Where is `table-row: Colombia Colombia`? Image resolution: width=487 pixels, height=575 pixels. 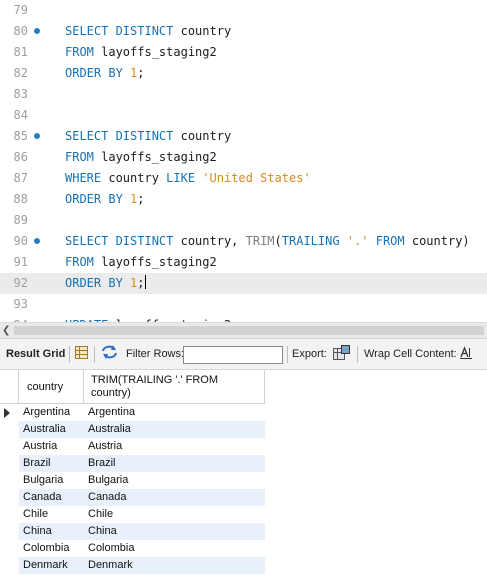 table-row: Colombia Colombia is located at coordinates (132, 548).